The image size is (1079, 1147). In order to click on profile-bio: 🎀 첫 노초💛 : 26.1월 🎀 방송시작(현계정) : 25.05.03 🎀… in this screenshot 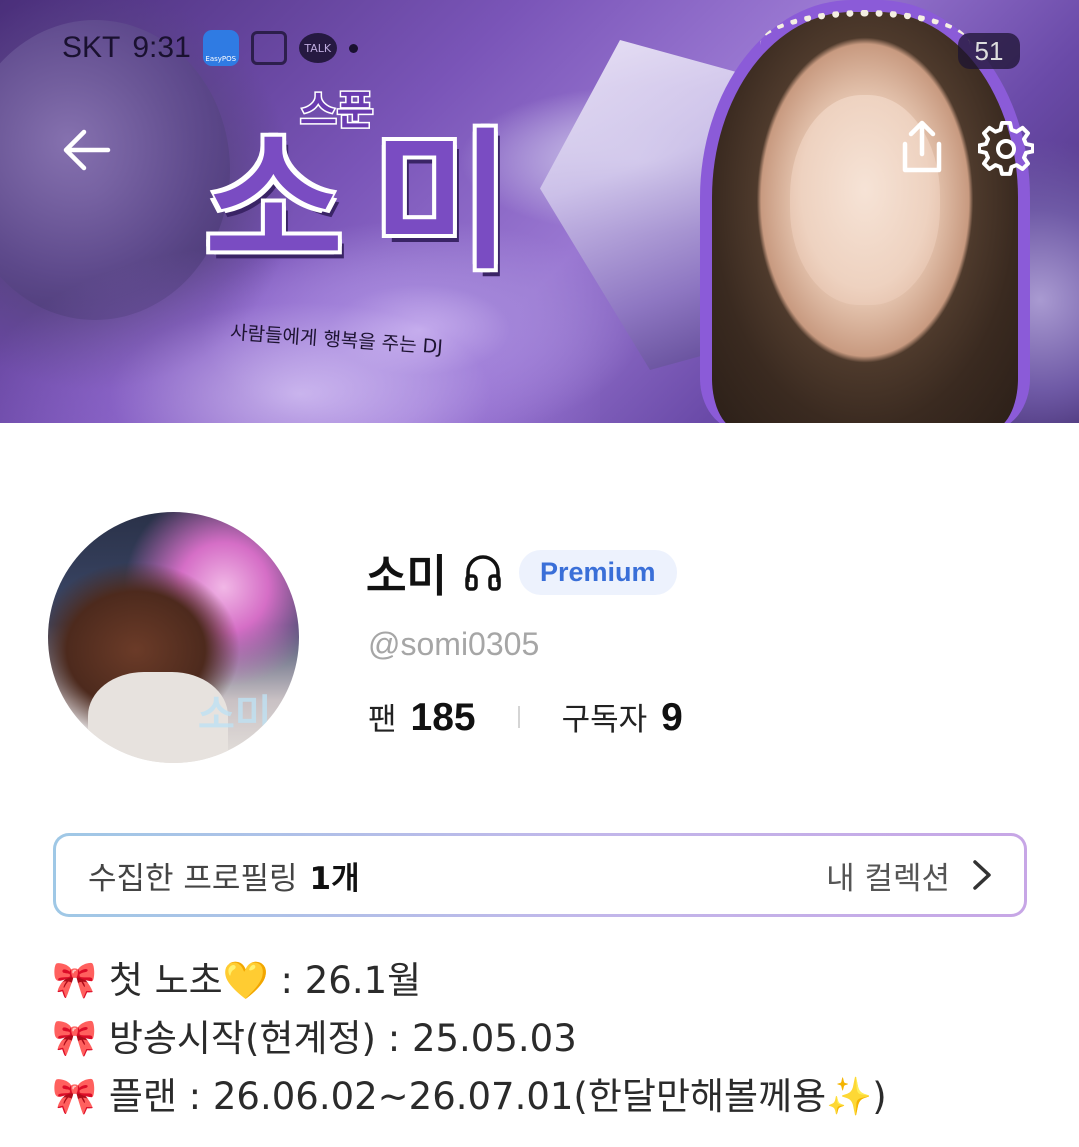, I will do `click(469, 1039)`.